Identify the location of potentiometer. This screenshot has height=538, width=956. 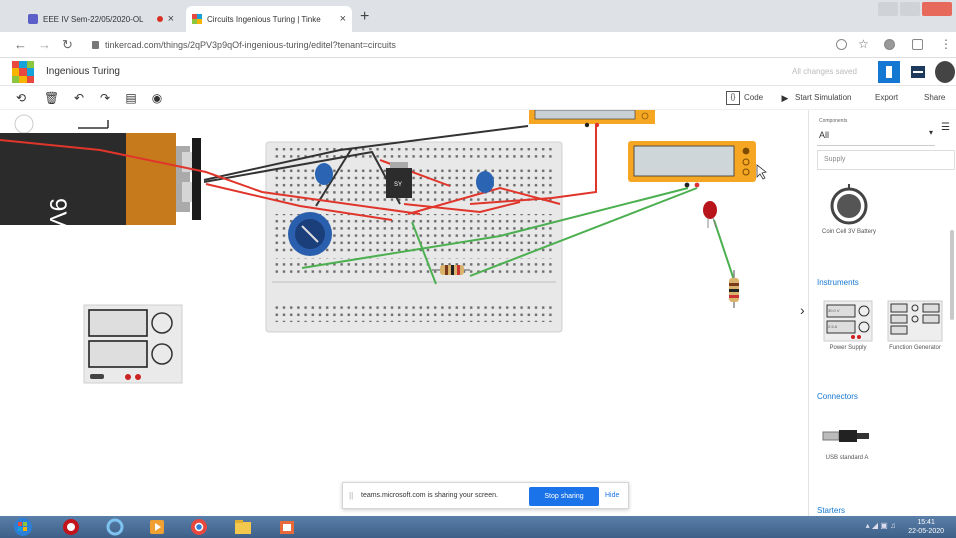
(310, 234).